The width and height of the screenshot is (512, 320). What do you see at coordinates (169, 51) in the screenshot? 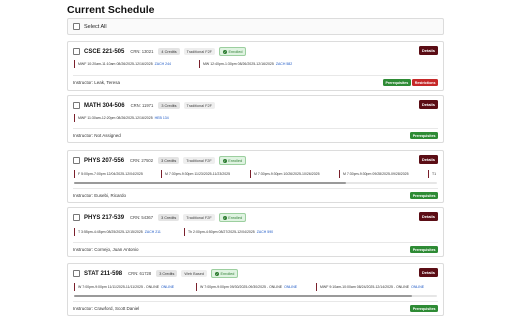
I see `credits-badge: 4 Credits` at bounding box center [169, 51].